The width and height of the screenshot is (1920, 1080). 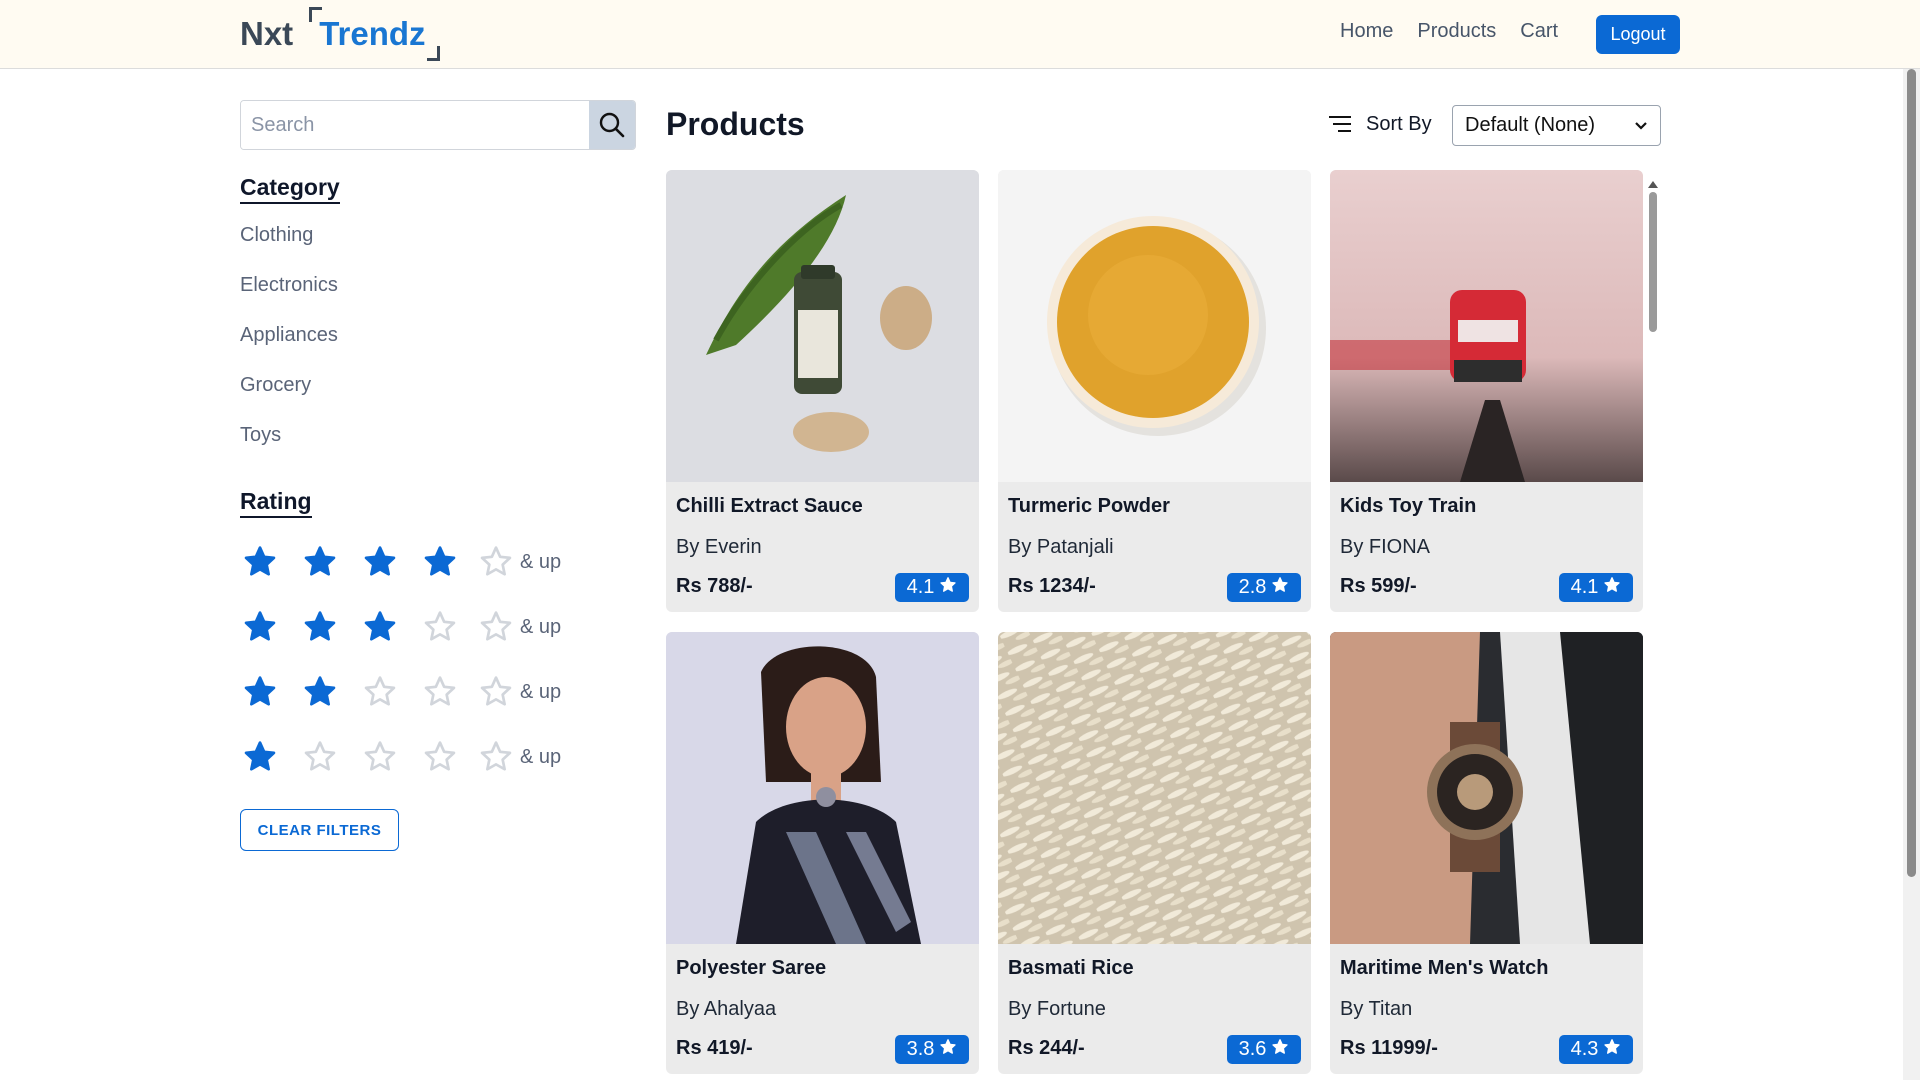 What do you see at coordinates (751, 968) in the screenshot?
I see `product-title: Polyester Saree` at bounding box center [751, 968].